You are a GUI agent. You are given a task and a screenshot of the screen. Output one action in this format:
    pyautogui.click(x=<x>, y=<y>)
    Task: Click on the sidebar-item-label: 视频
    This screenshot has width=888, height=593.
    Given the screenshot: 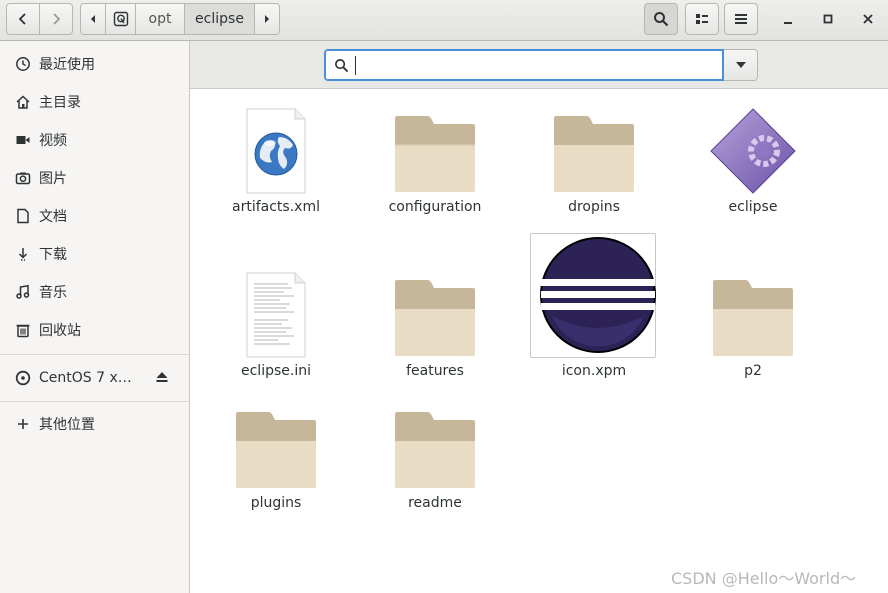 What is the action you would take?
    pyautogui.click(x=53, y=141)
    